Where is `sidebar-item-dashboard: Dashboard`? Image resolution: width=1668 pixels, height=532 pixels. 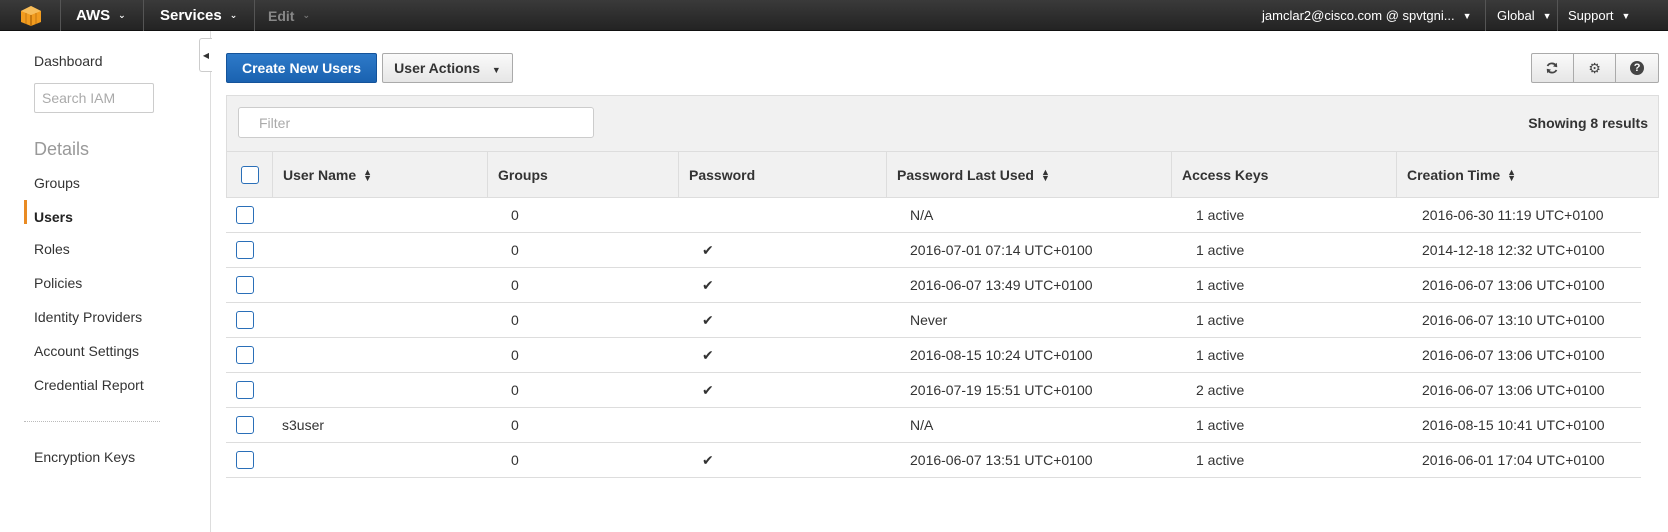 sidebar-item-dashboard: Dashboard is located at coordinates (68, 61).